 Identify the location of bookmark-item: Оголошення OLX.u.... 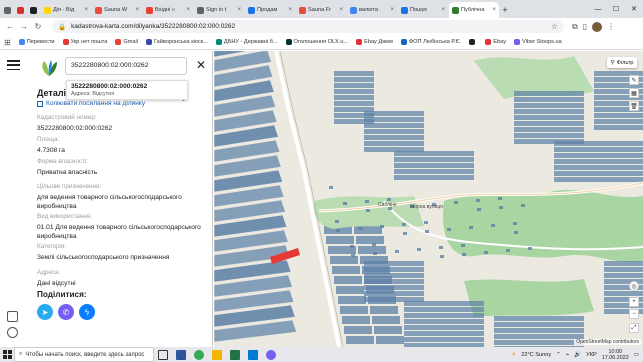
(316, 42).